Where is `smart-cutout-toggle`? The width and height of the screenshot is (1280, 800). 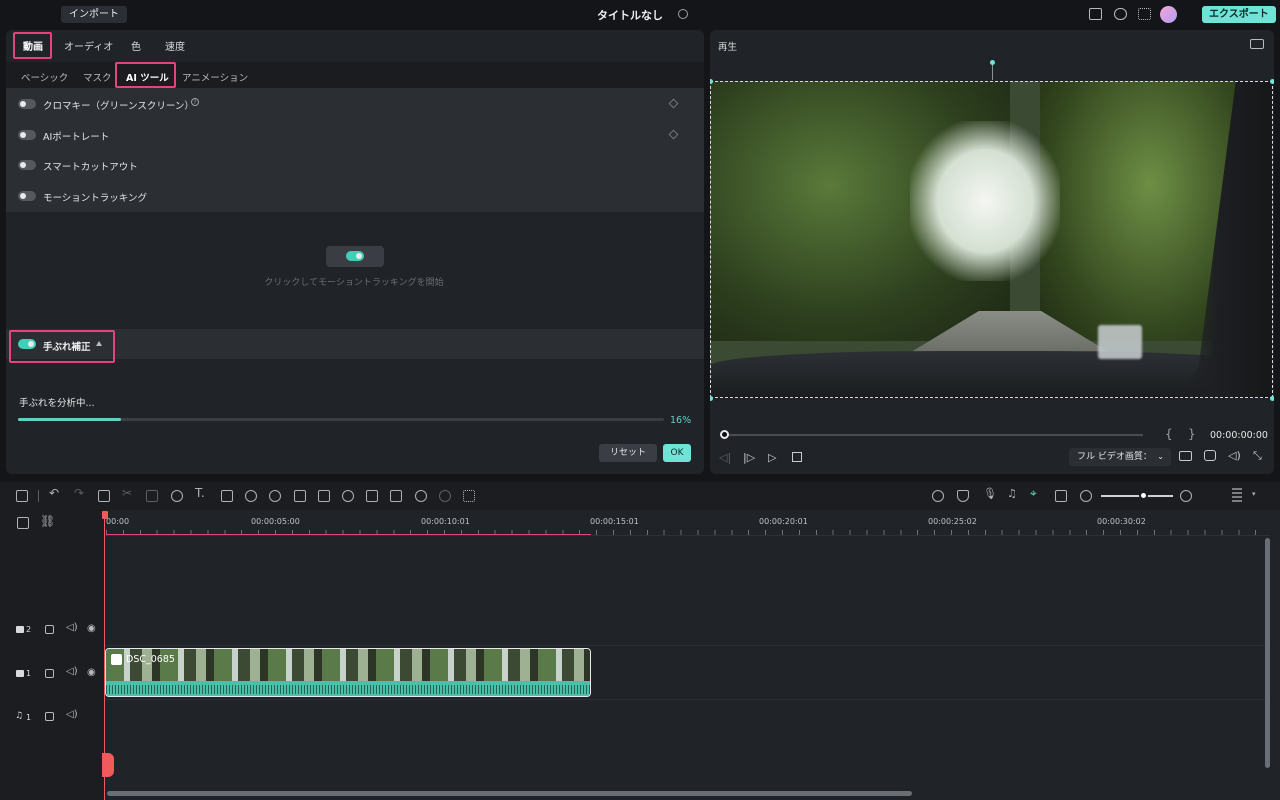
smart-cutout-toggle is located at coordinates (27, 165).